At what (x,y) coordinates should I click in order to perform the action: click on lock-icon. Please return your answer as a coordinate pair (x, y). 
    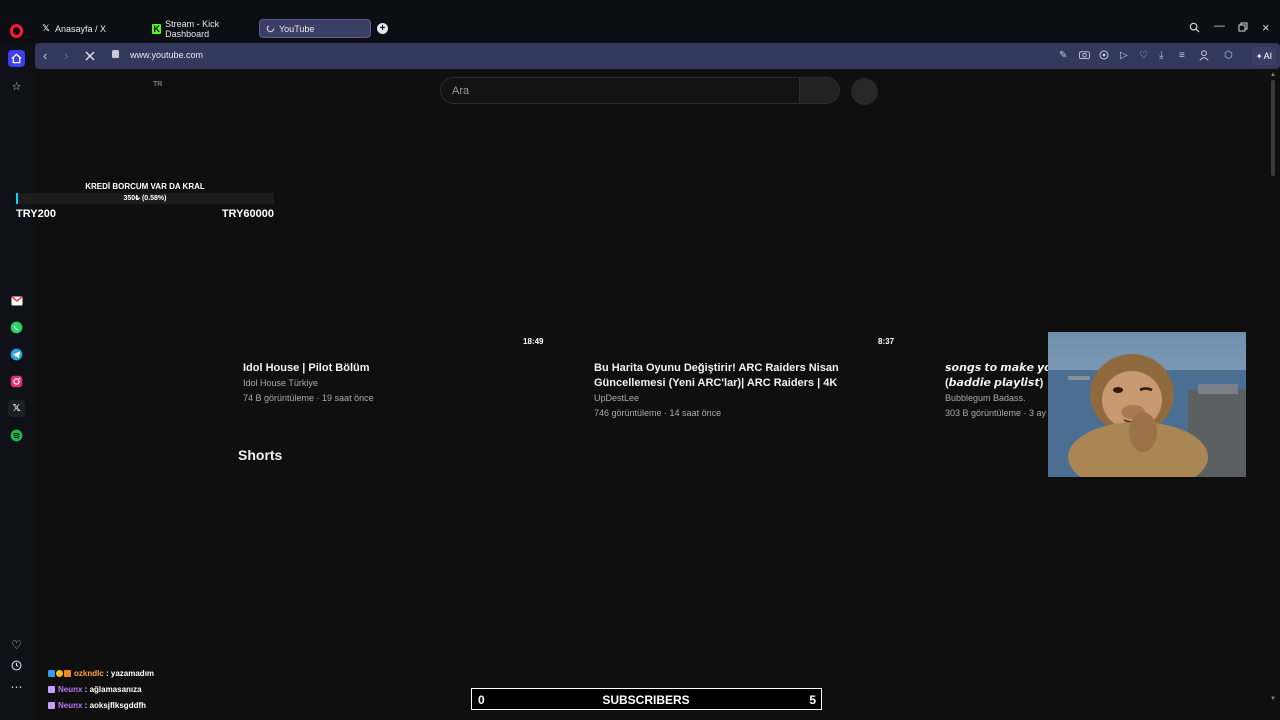
    Looking at the image, I should click on (115, 54).